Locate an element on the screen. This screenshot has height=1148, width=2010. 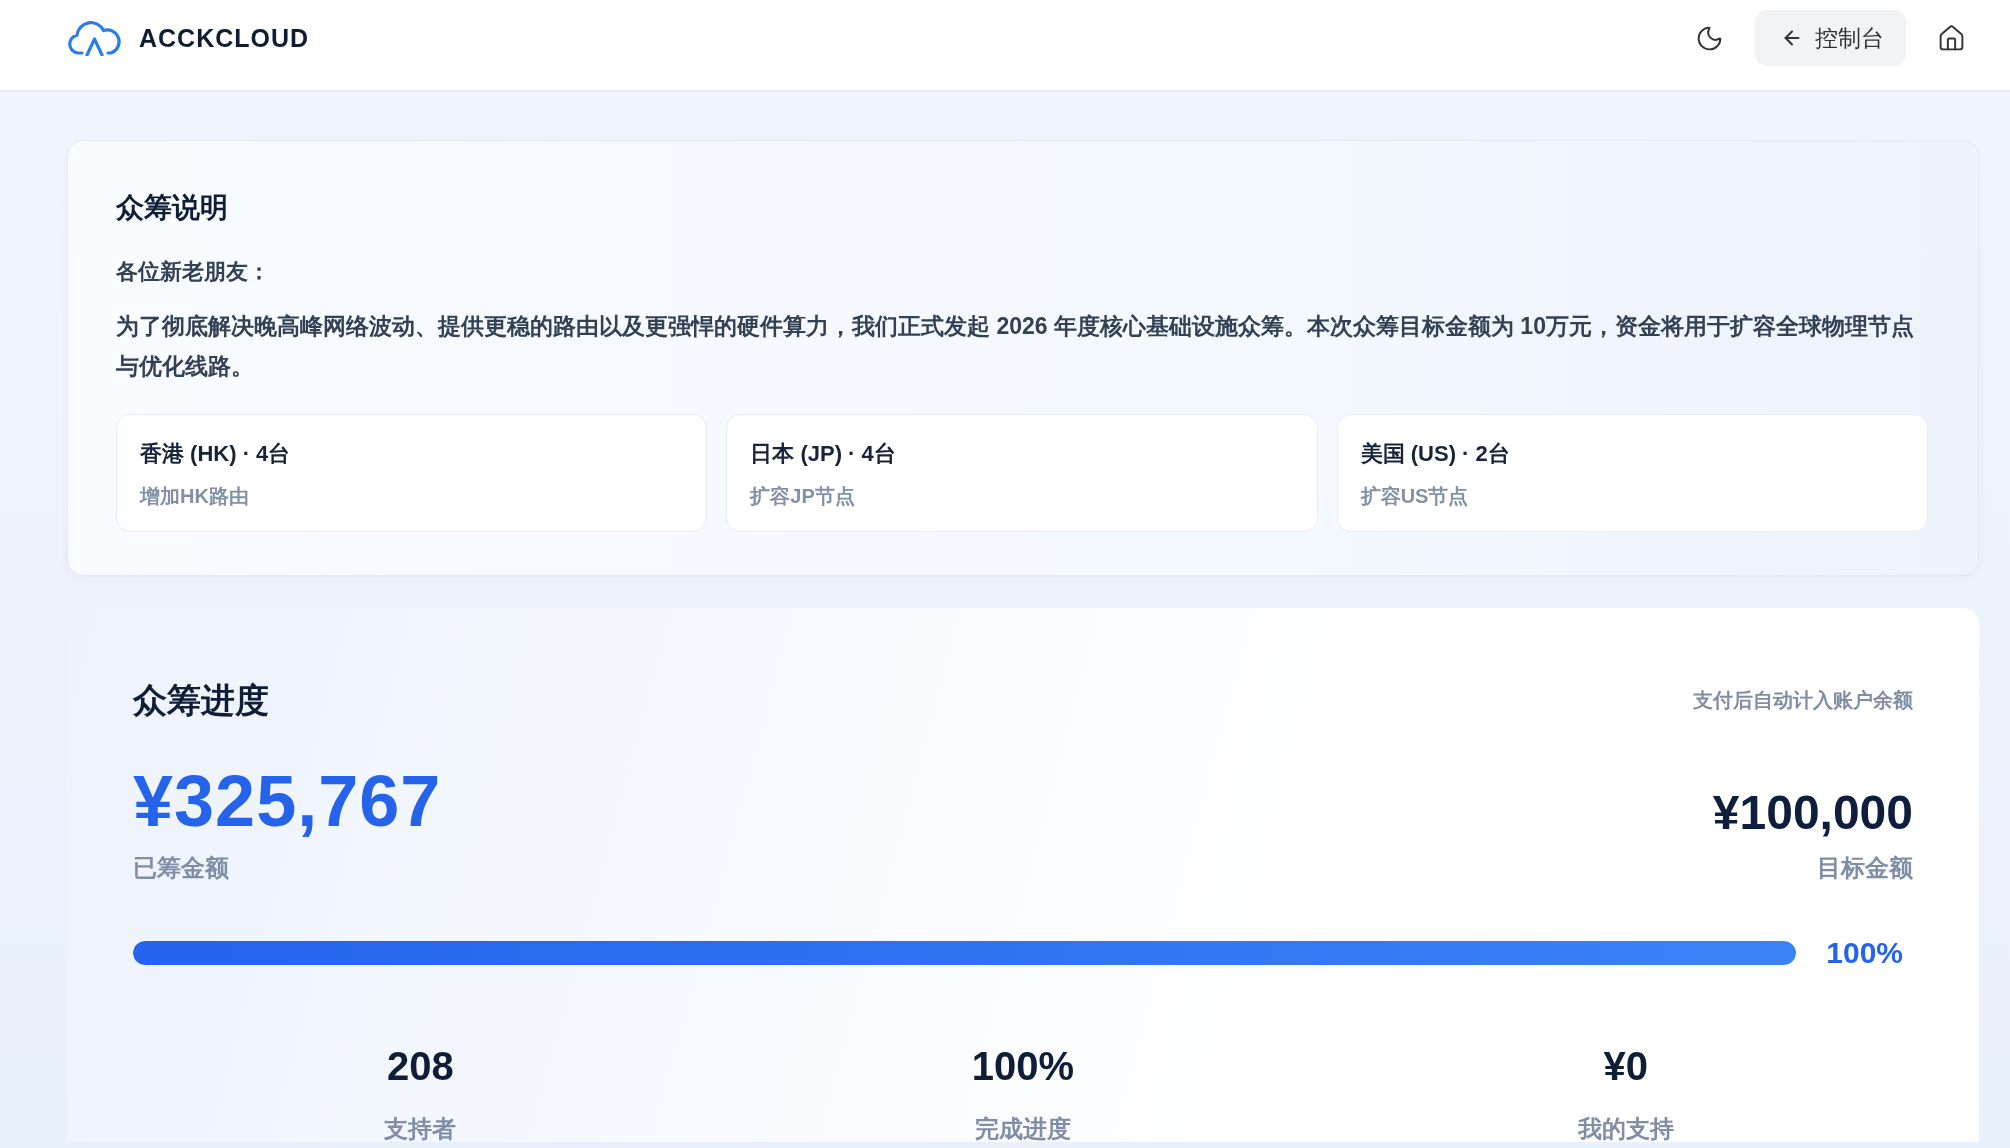
balance-note: 支付后自动计入账户余额 is located at coordinates (1803, 700).